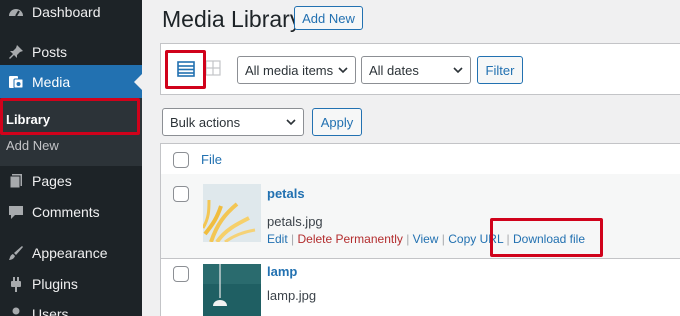 This screenshot has height=316, width=680. Describe the element at coordinates (52, 181) in the screenshot. I see `sidebar-item-label: Pages` at that location.